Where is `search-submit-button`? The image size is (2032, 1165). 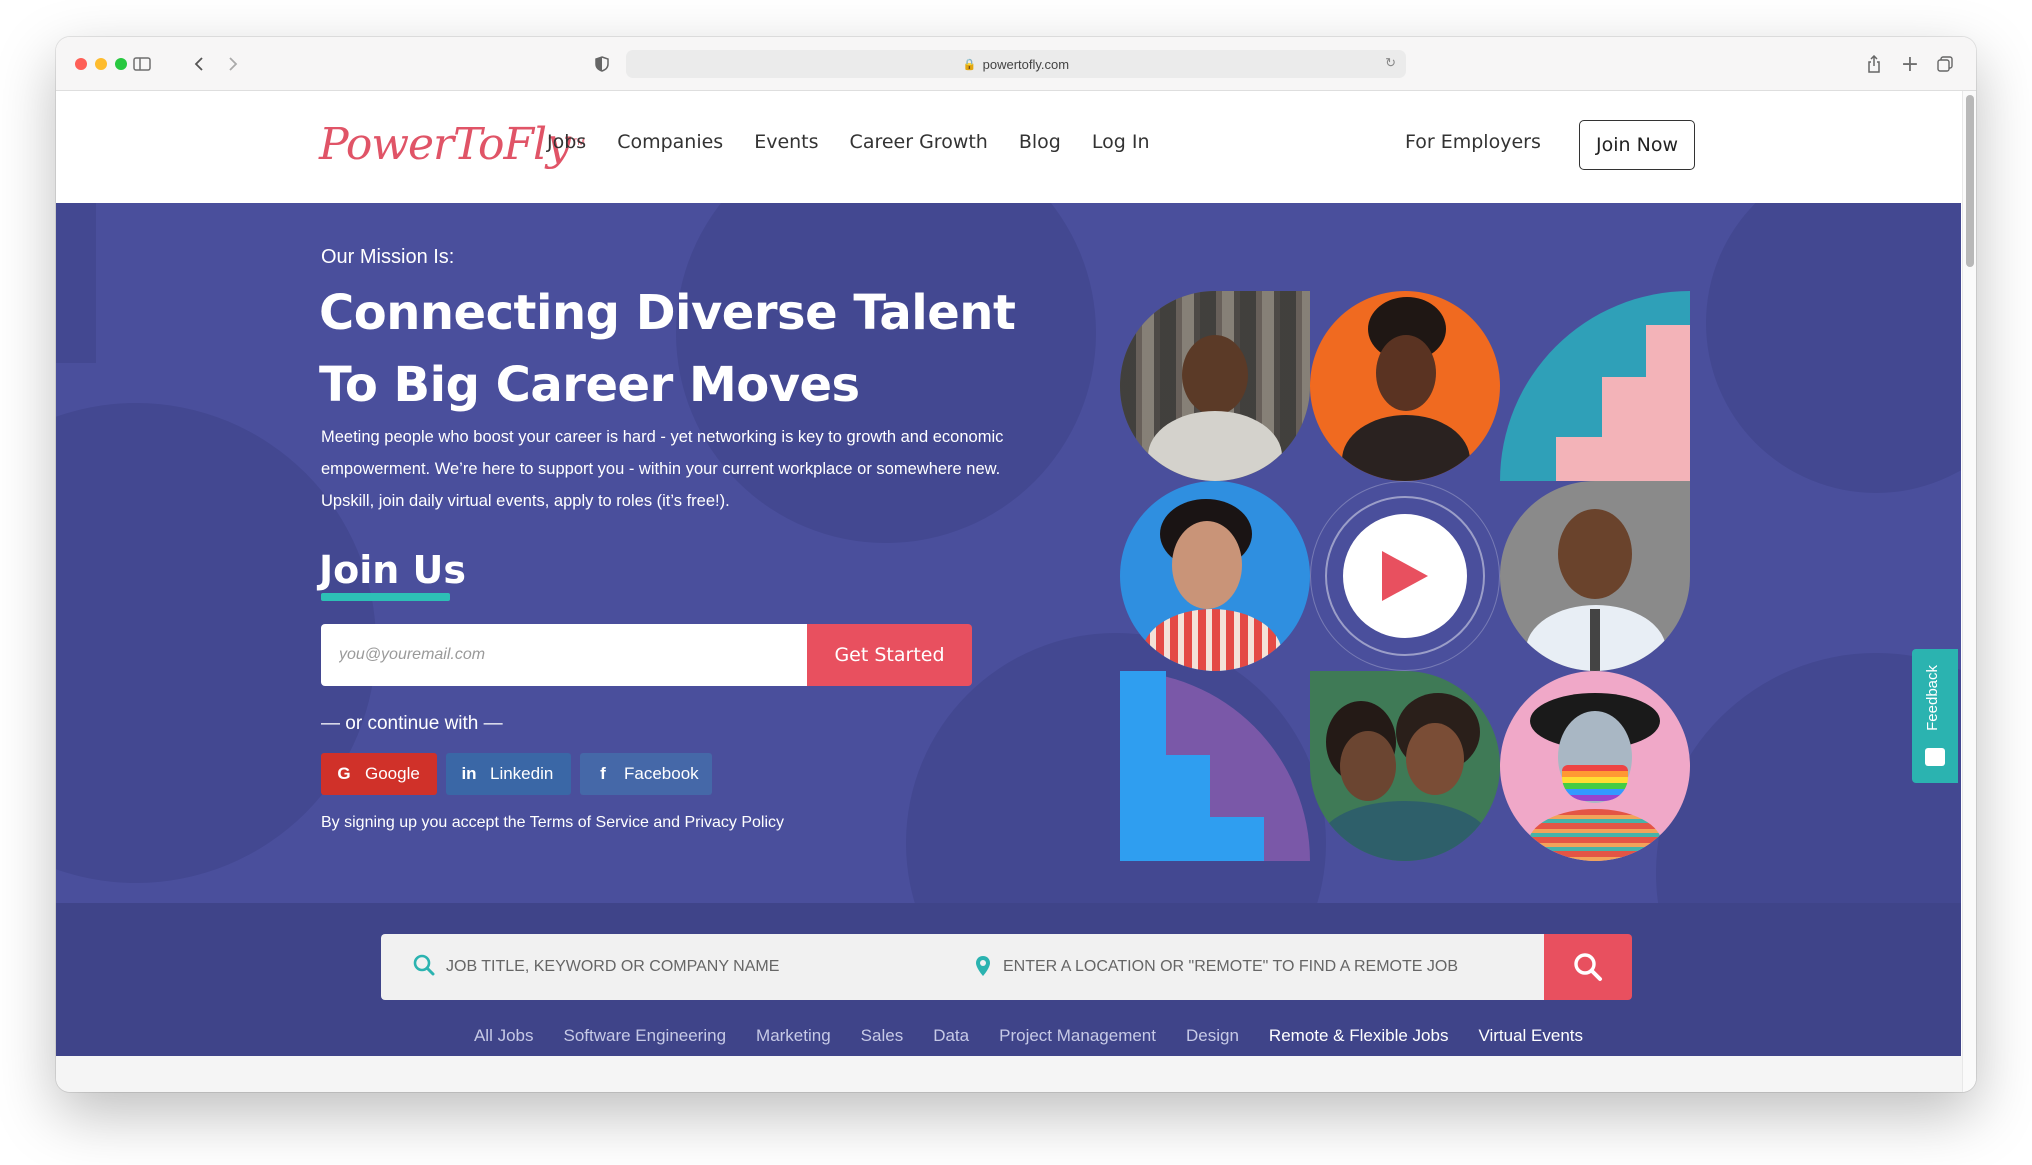 search-submit-button is located at coordinates (1588, 967).